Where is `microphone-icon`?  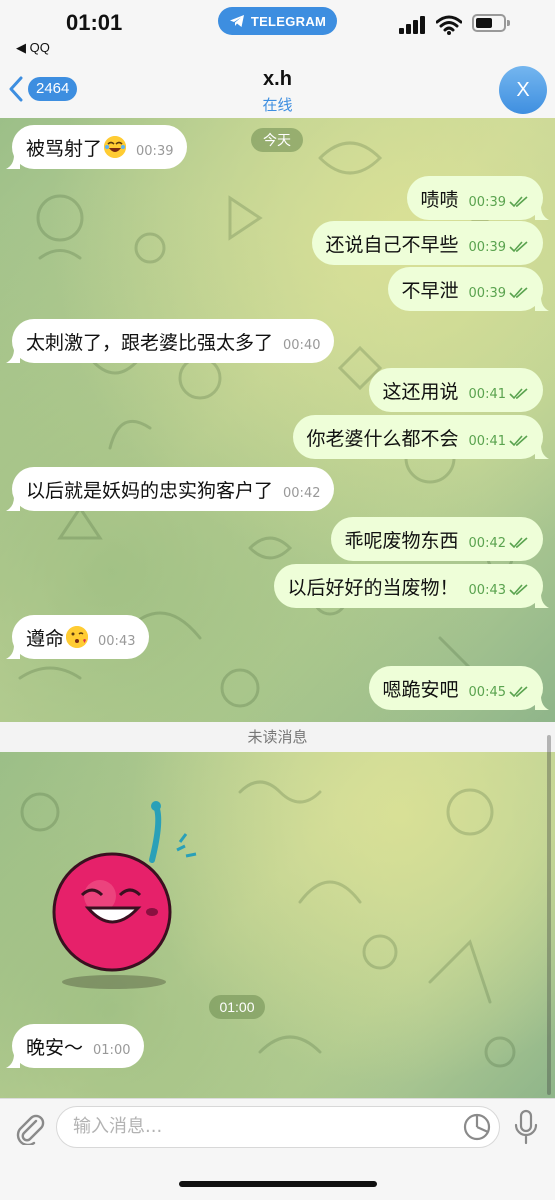 microphone-icon is located at coordinates (526, 1127).